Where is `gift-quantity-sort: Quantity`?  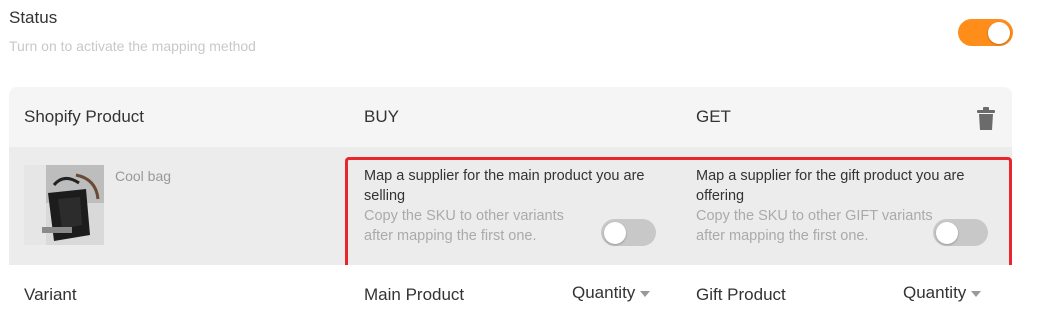
gift-quantity-sort: Quantity is located at coordinates (942, 293).